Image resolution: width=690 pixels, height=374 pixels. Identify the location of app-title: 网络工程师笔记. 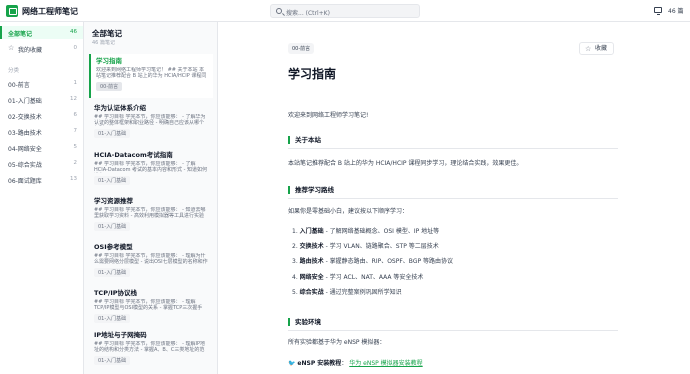
(50, 11).